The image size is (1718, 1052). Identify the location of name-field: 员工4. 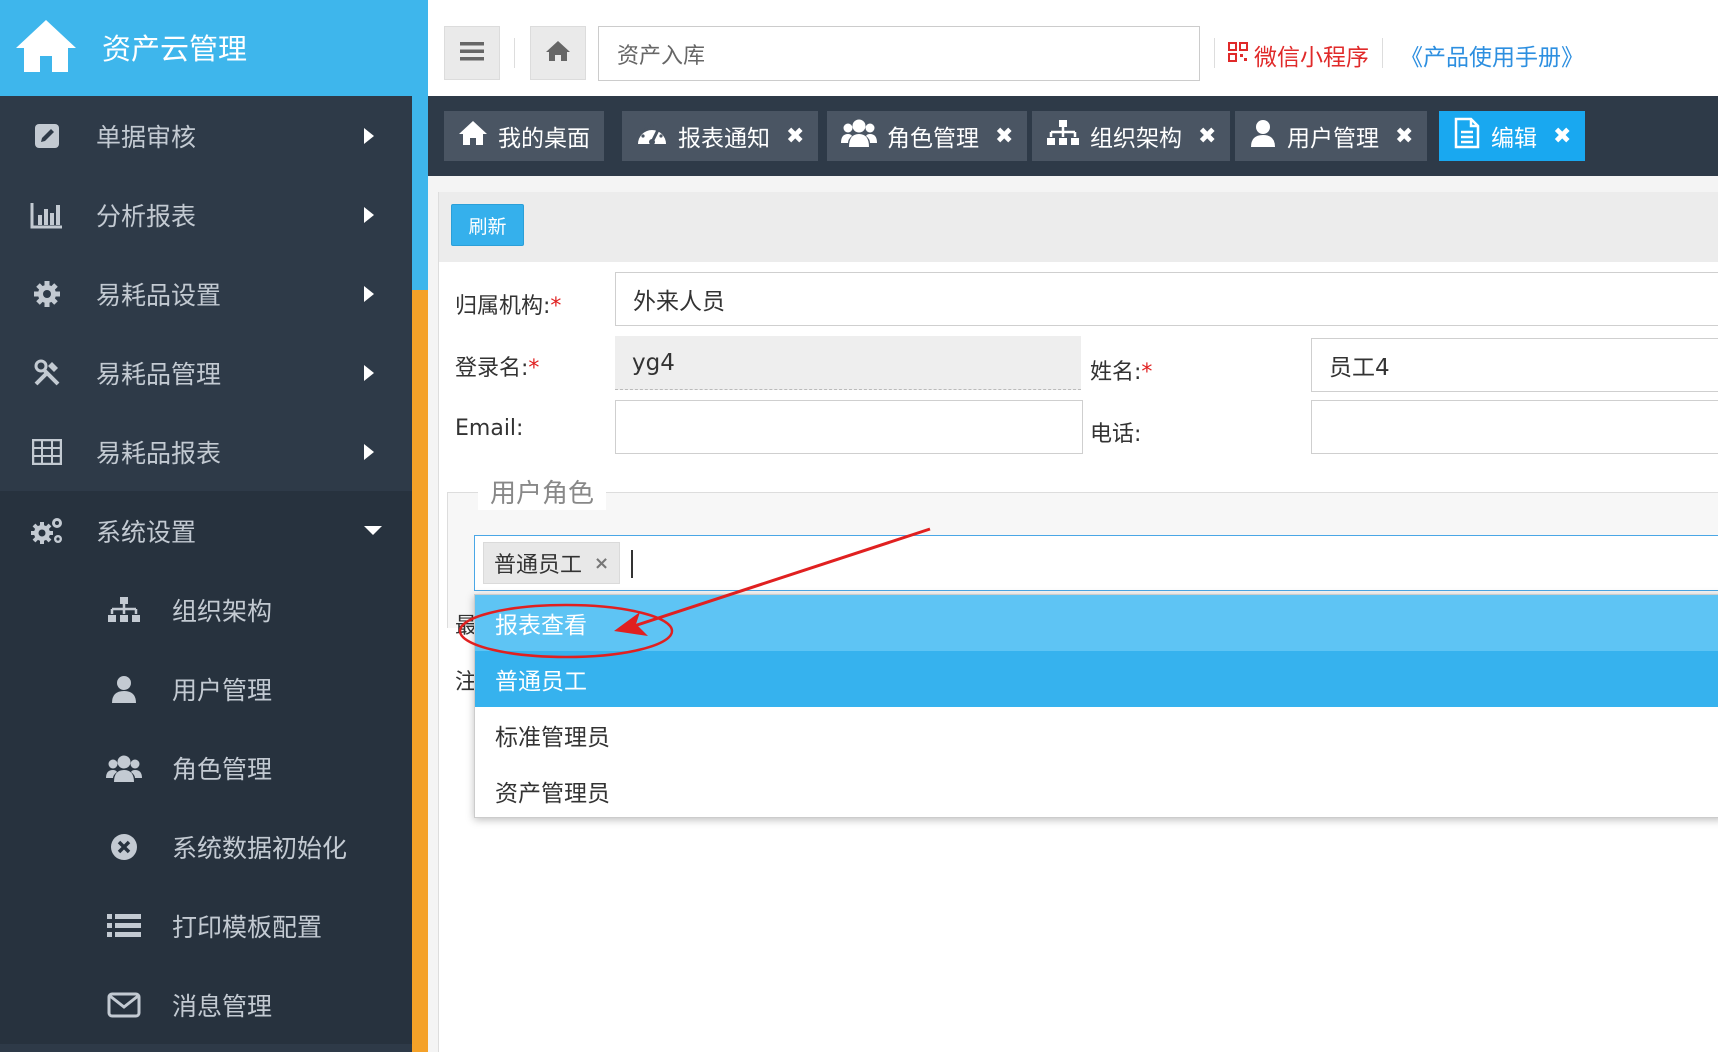
(1514, 365).